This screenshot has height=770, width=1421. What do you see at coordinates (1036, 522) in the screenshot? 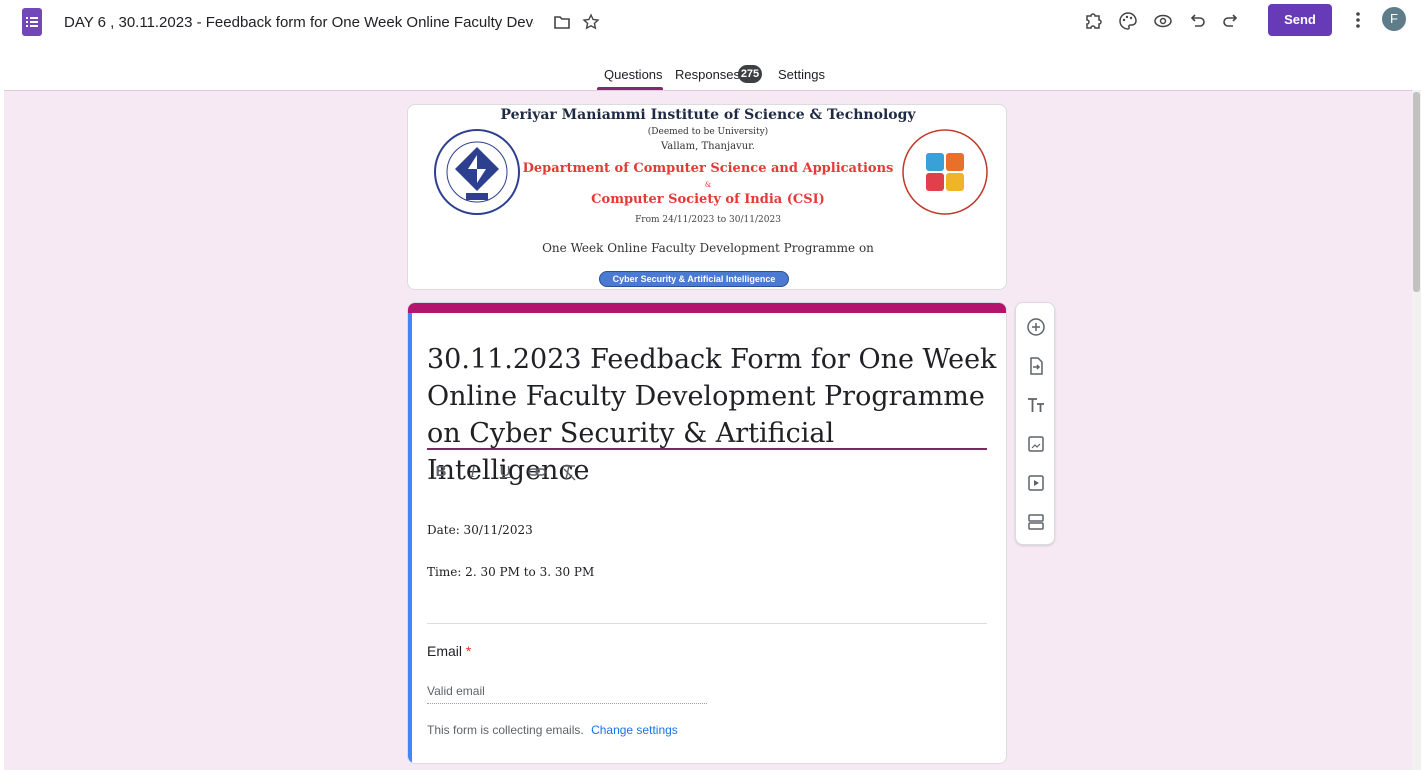
I see `add-section-icon` at bounding box center [1036, 522].